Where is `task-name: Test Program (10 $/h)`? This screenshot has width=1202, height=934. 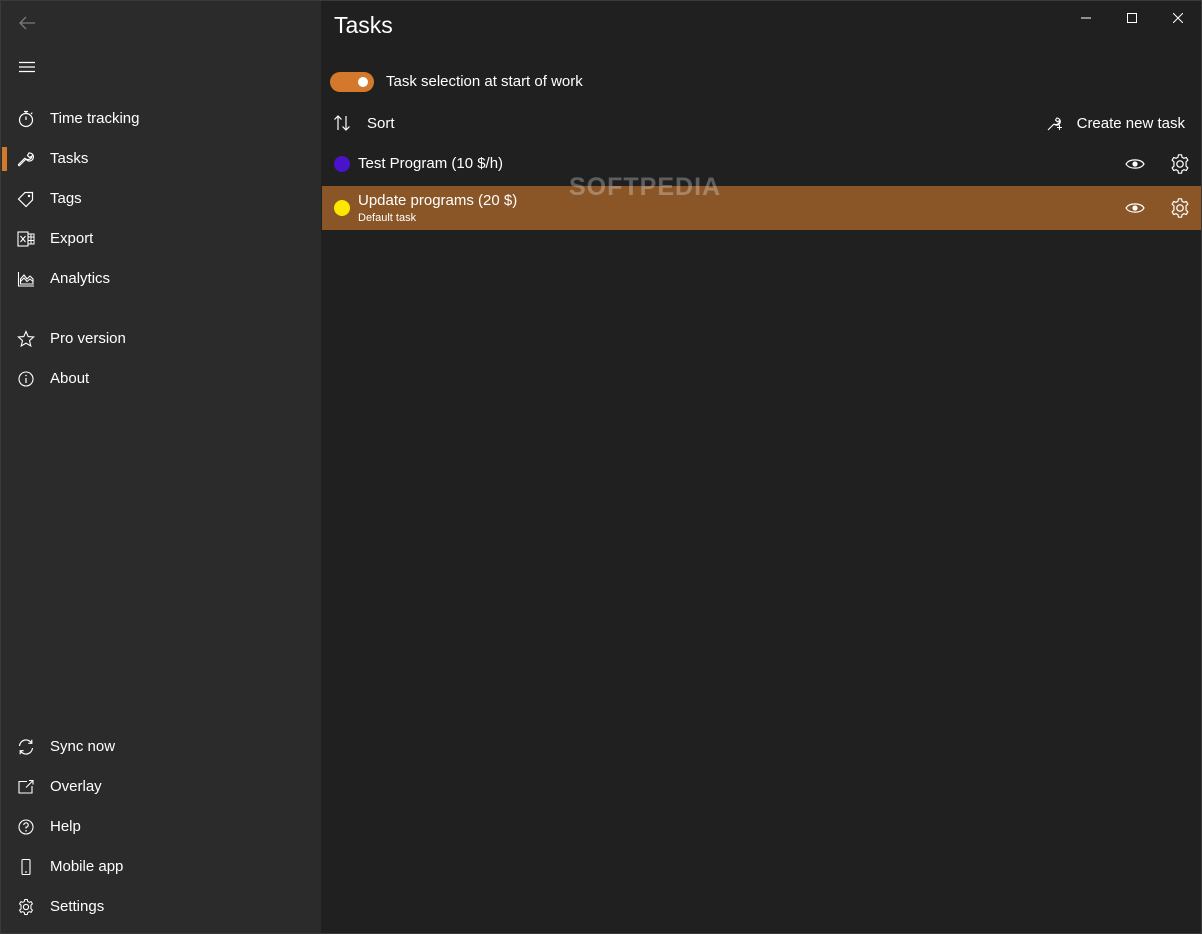
task-name: Test Program (10 $/h) is located at coordinates (431, 163).